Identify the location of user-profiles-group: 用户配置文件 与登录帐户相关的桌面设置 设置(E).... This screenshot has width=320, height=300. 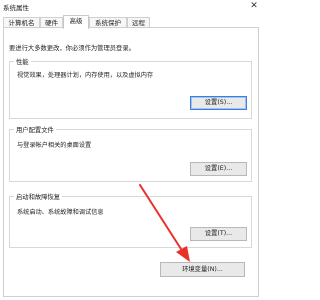
(130, 153).